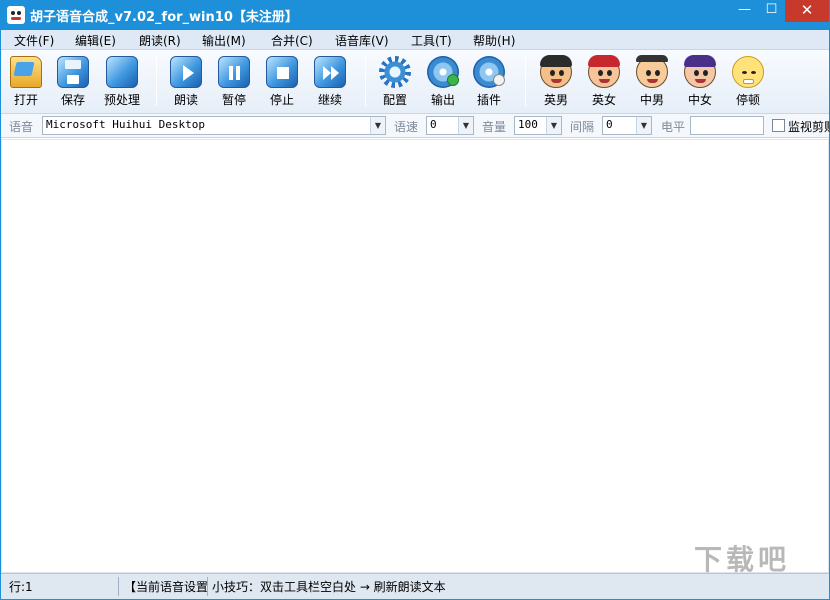 The width and height of the screenshot is (830, 600). What do you see at coordinates (234, 72) in the screenshot?
I see `pause-icon` at bounding box center [234, 72].